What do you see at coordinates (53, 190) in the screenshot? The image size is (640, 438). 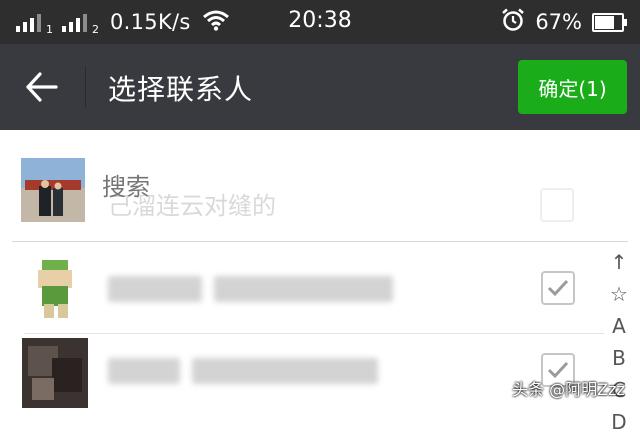 I see `selected-avatar` at bounding box center [53, 190].